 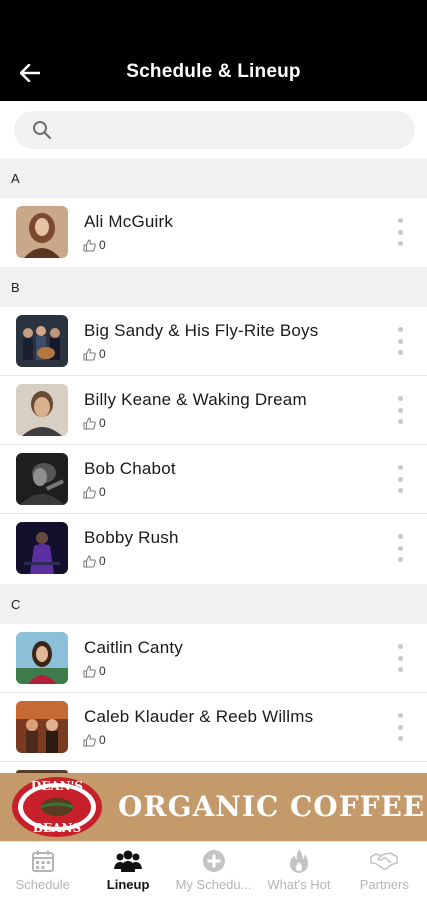 I want to click on calendar-icon, so click(x=42, y=861).